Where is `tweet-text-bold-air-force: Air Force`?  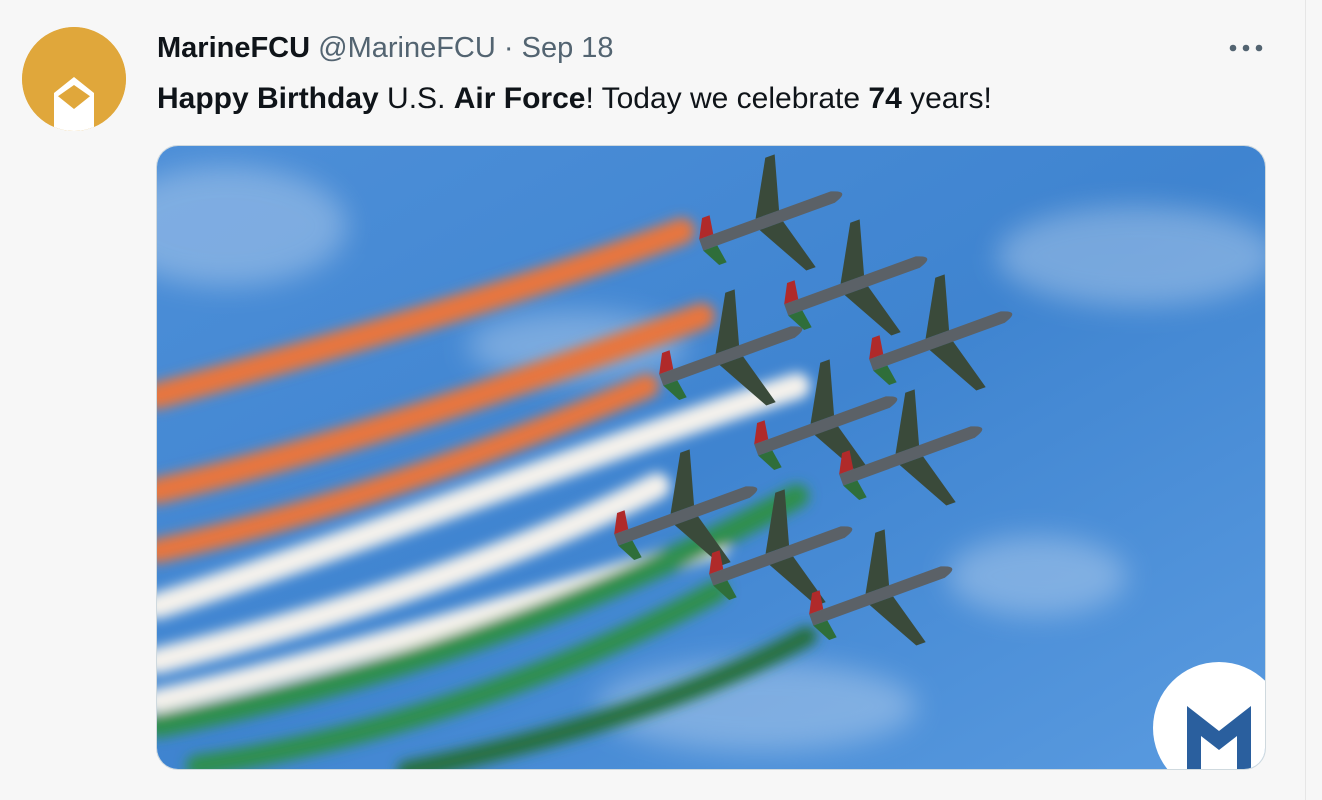
tweet-text-bold-air-force: Air Force is located at coordinates (519, 98).